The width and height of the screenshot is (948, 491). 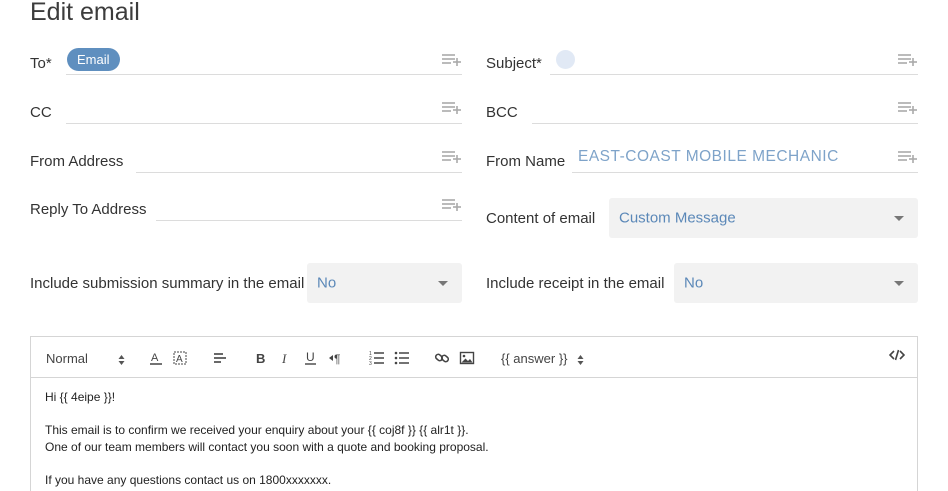 What do you see at coordinates (377, 358) in the screenshot?
I see `ordered-list-icon: 123` at bounding box center [377, 358].